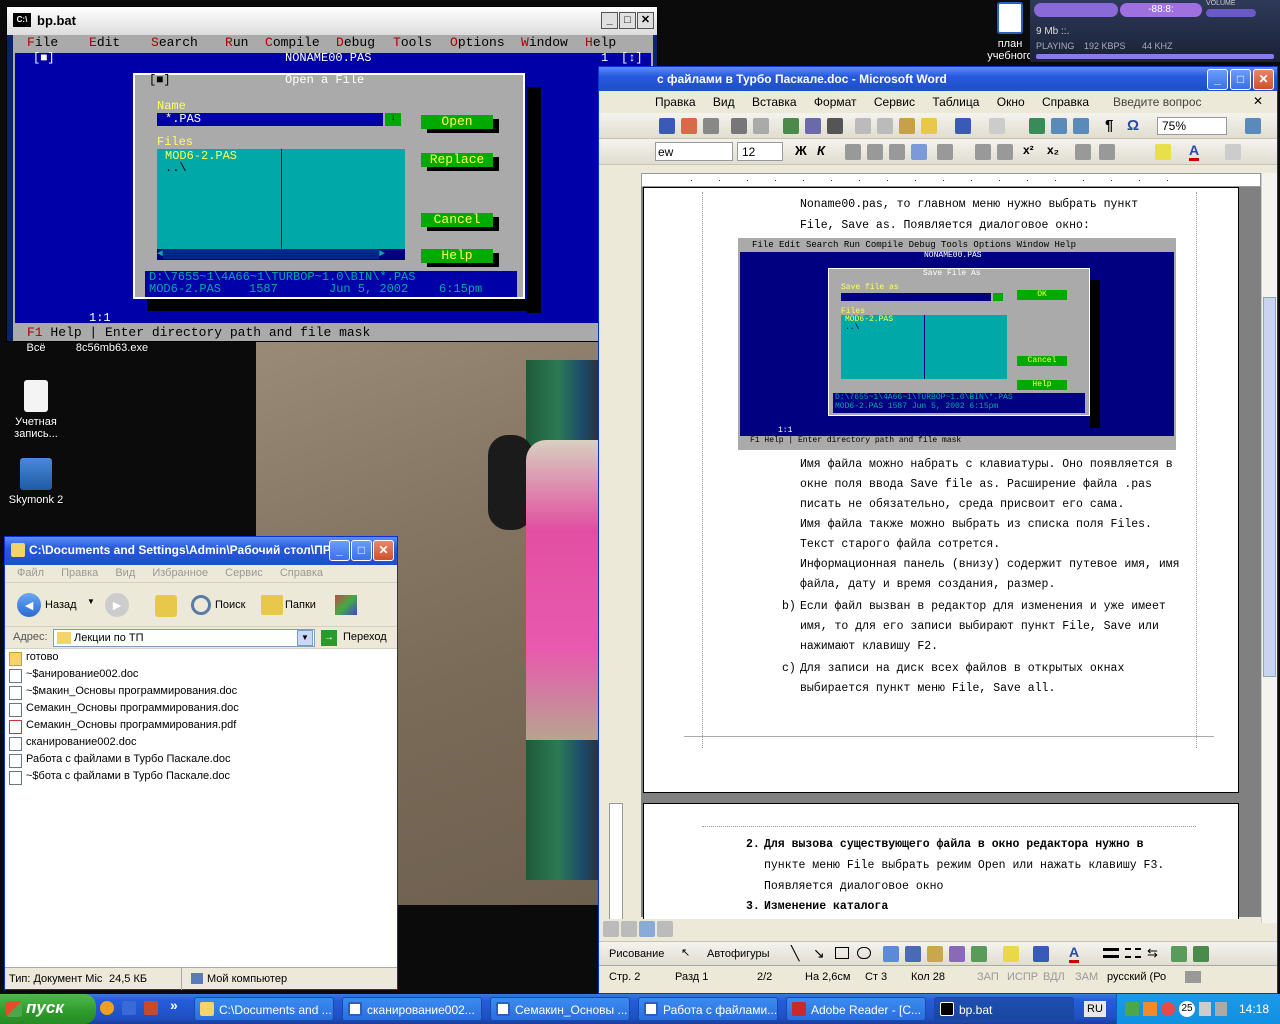 The height and width of the screenshot is (1024, 1280). I want to click on cut-icon, so click(863, 126).